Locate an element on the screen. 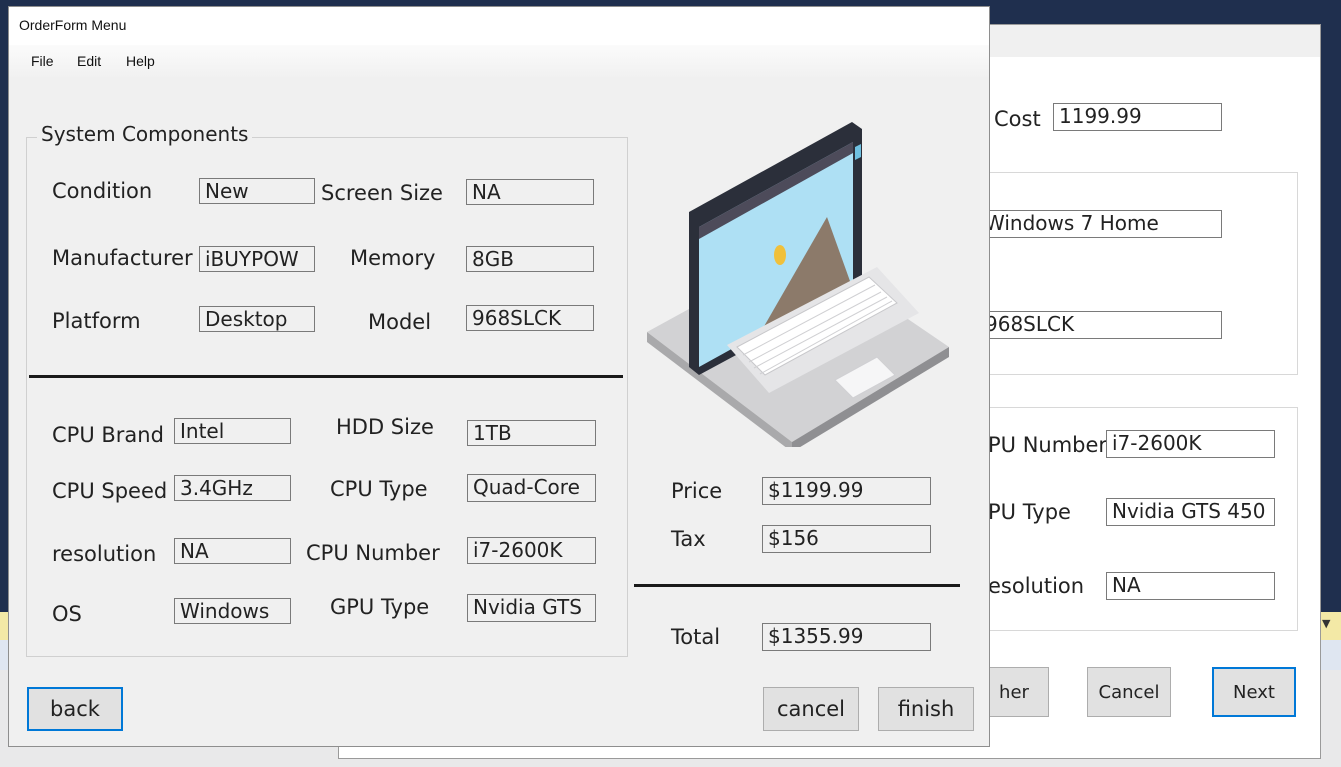 This screenshot has width=1341, height=767. gpu-type-field: Nvidia GTS is located at coordinates (531, 608).